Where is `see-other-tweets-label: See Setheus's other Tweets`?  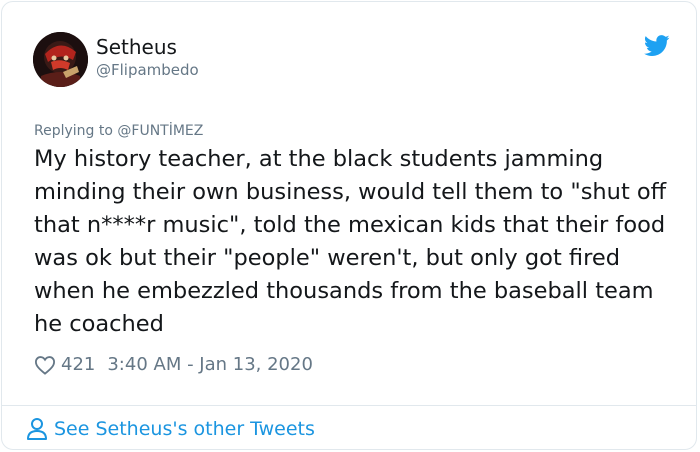
see-other-tweets-label: See Setheus's other Tweets is located at coordinates (184, 429).